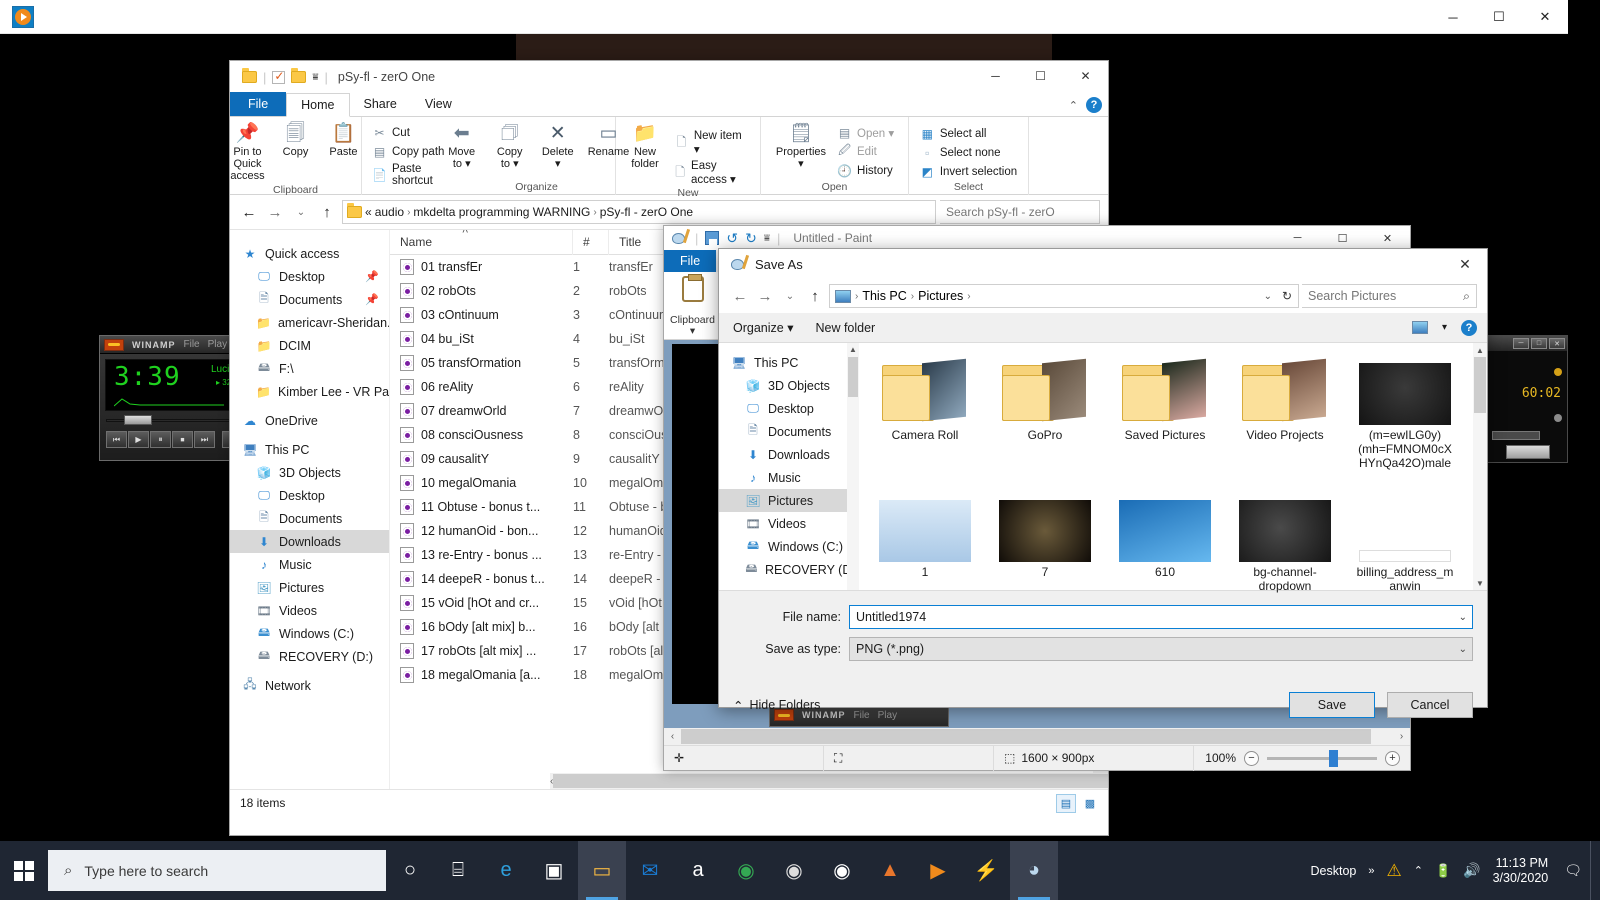  What do you see at coordinates (1521, 343) in the screenshot?
I see `playlist-minimize-button: ─` at bounding box center [1521, 343].